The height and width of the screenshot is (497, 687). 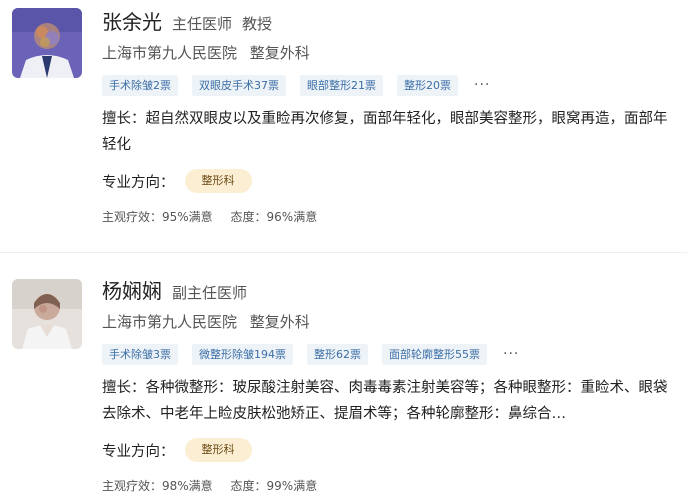 What do you see at coordinates (337, 354) in the screenshot?
I see `review-tag: 整形62票` at bounding box center [337, 354].